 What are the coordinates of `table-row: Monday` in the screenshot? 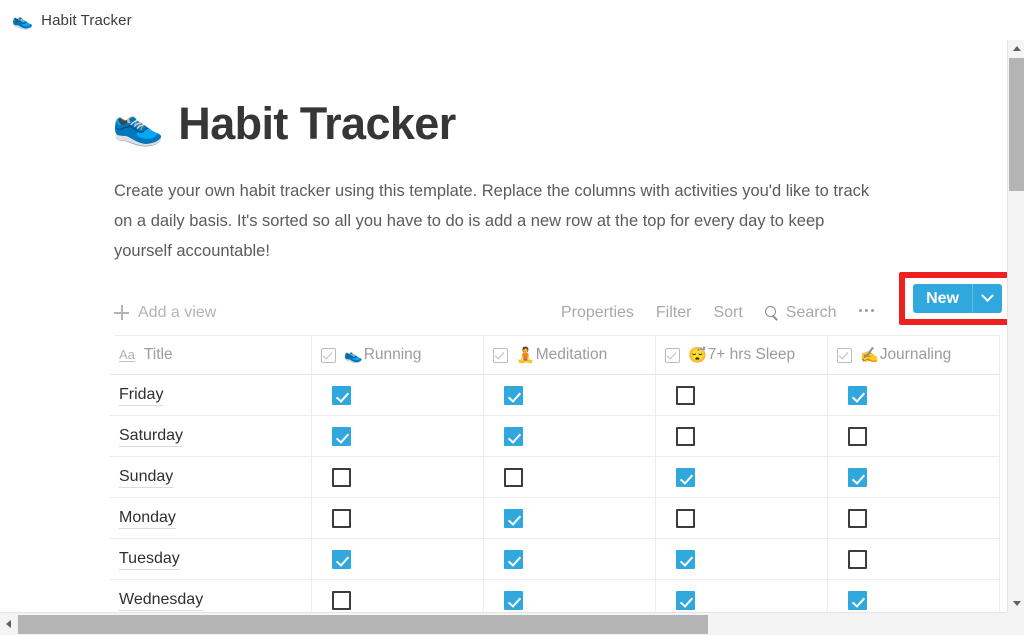 It's located at (555, 518).